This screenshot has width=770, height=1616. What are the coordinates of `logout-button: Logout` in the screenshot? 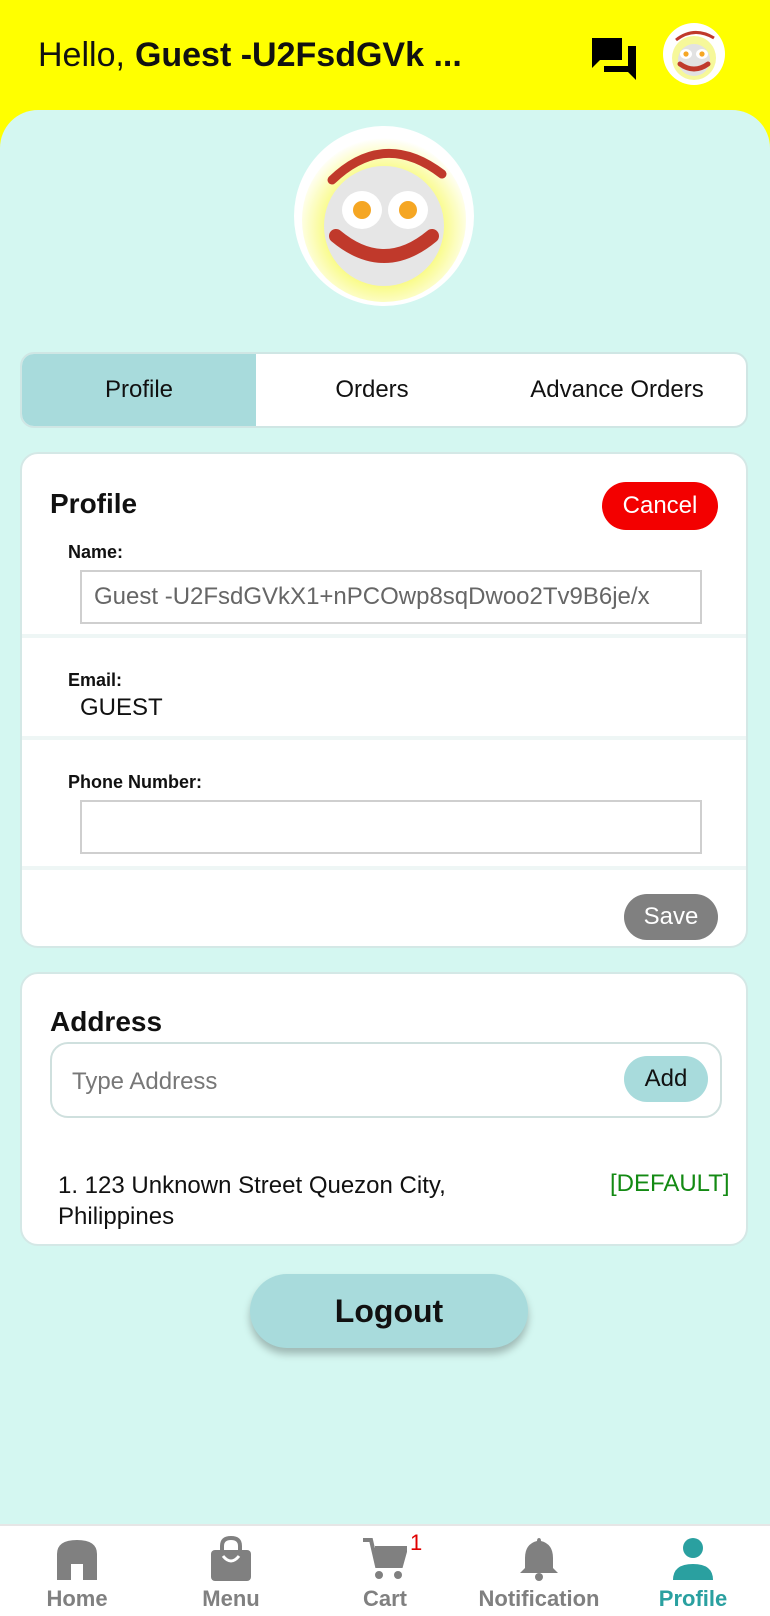 It's located at (389, 1311).